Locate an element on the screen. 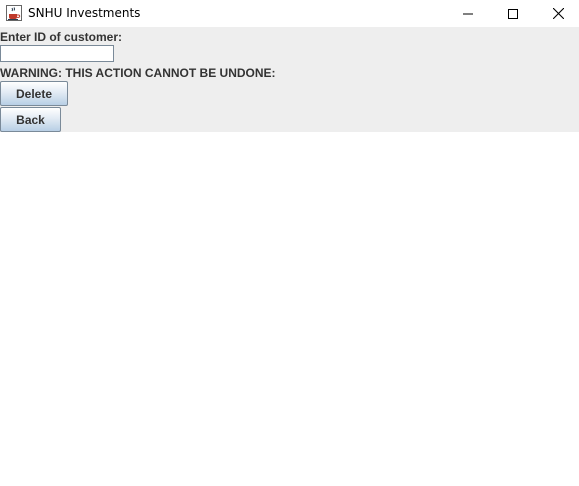 The width and height of the screenshot is (579, 486). minimize-icon is located at coordinates (468, 13).